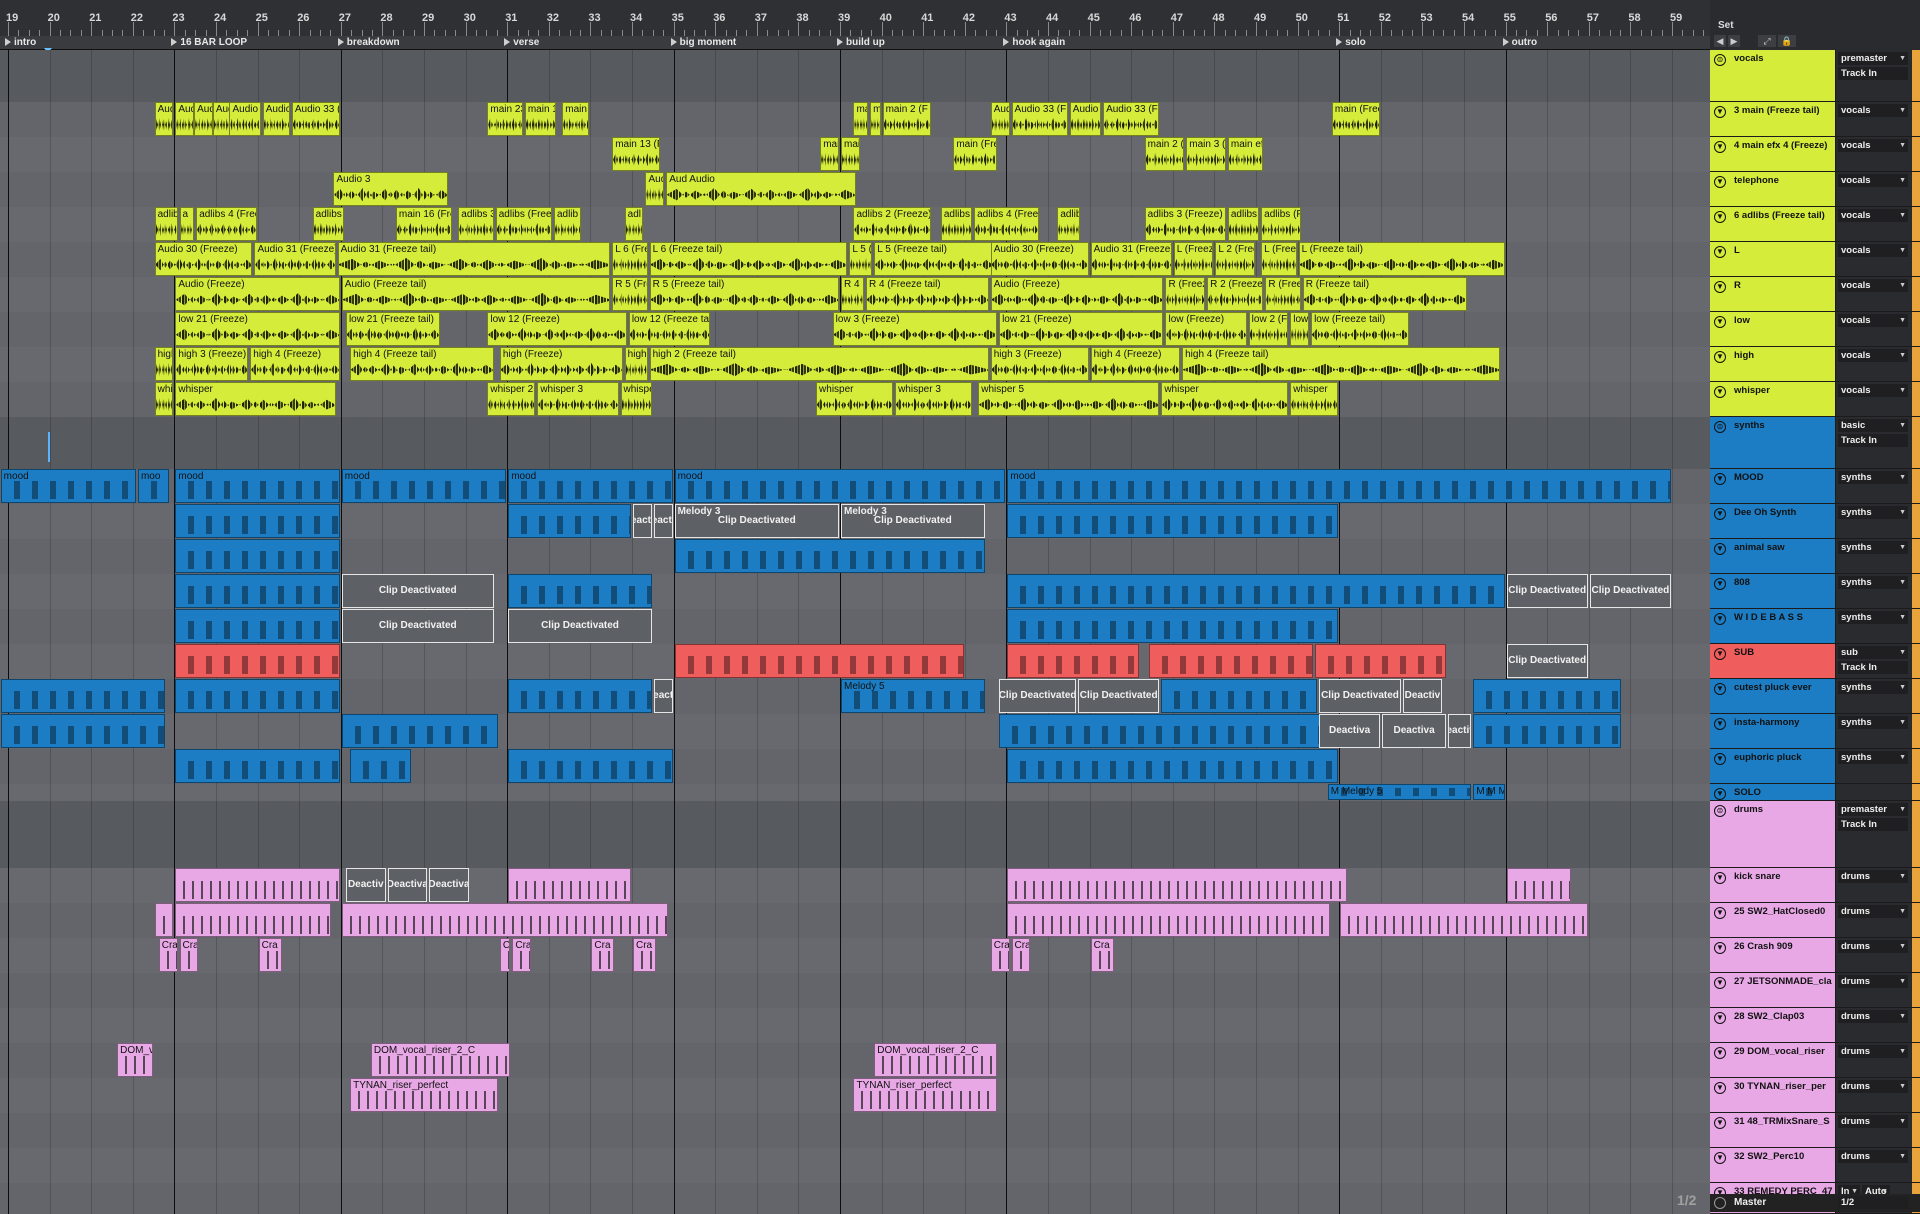 The height and width of the screenshot is (1214, 1920). What do you see at coordinates (1206, 329) in the screenshot?
I see `arrangement-clip: low (Freeze)` at bounding box center [1206, 329].